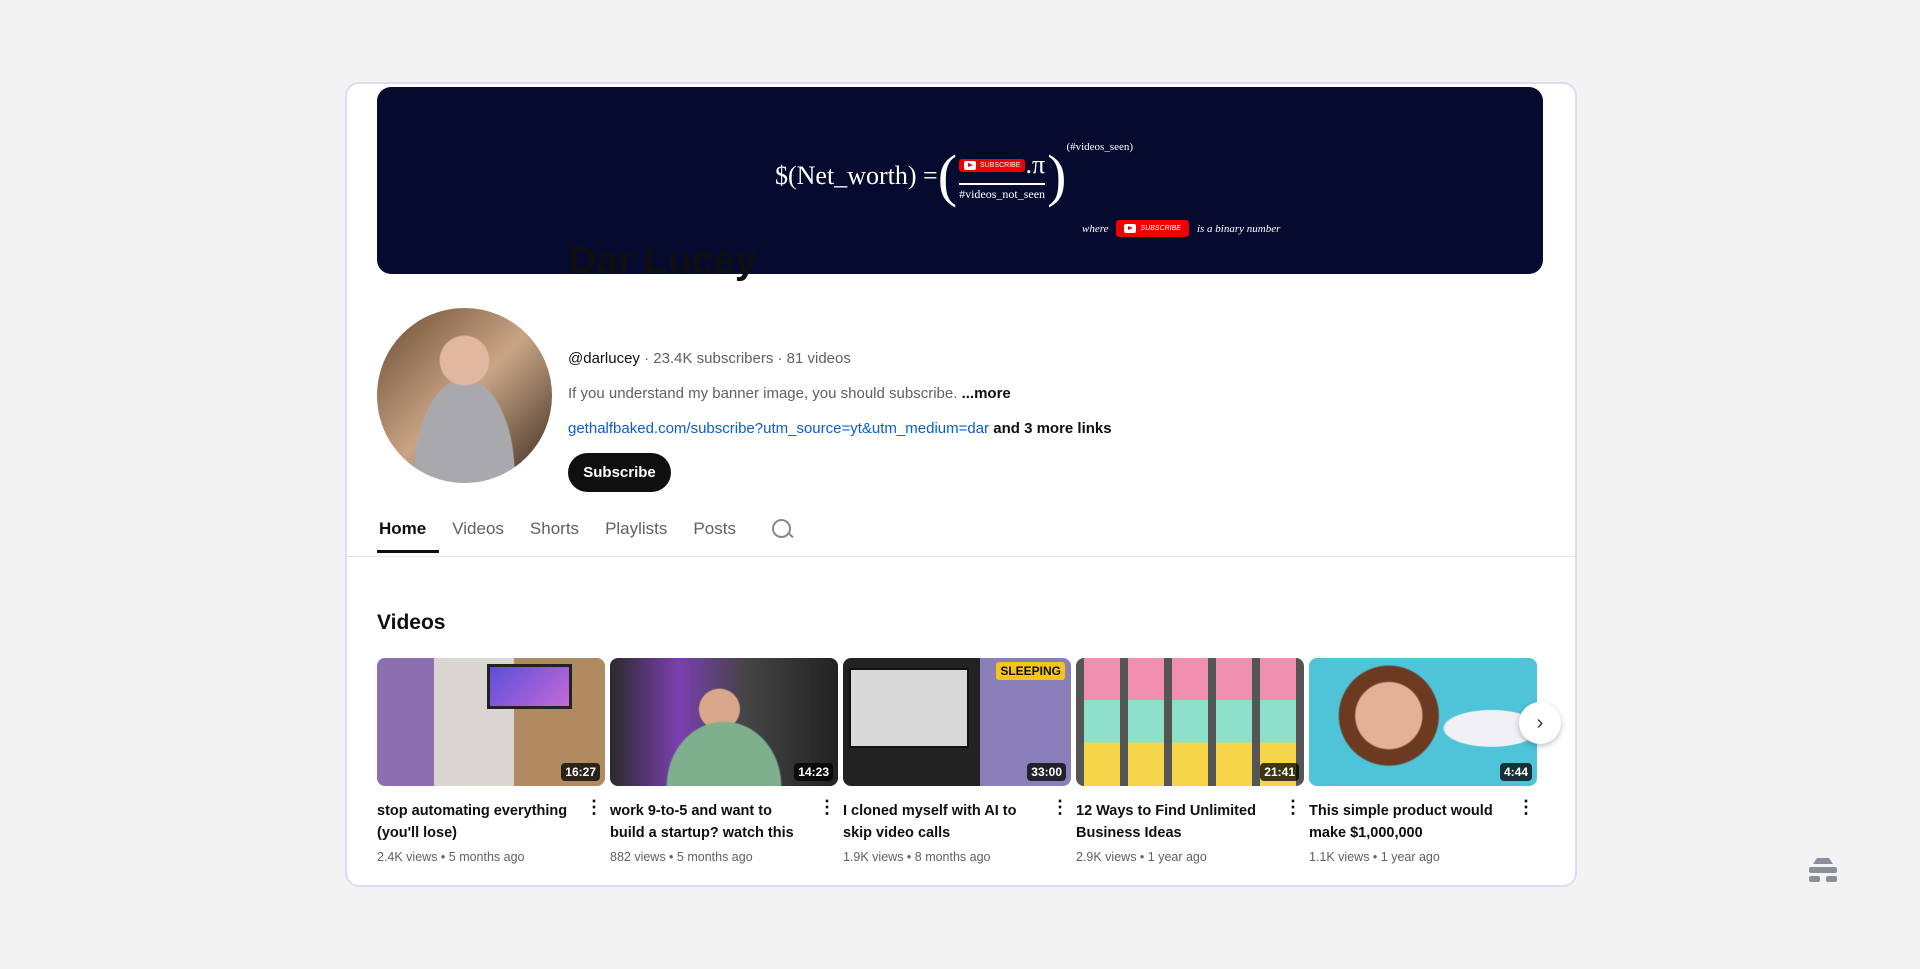 Image resolution: width=1920 pixels, height=969 pixels. I want to click on brand-logo-icon, so click(1823, 870).